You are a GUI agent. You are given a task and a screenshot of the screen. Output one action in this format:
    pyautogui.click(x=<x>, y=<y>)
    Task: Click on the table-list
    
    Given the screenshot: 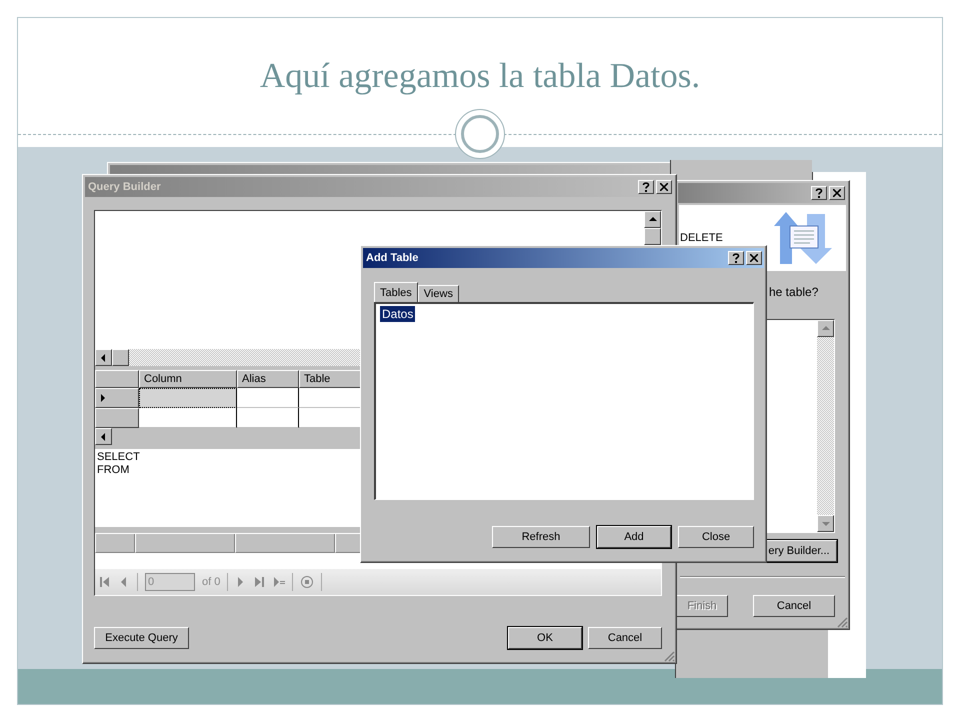 What is the action you would take?
    pyautogui.click(x=800, y=426)
    